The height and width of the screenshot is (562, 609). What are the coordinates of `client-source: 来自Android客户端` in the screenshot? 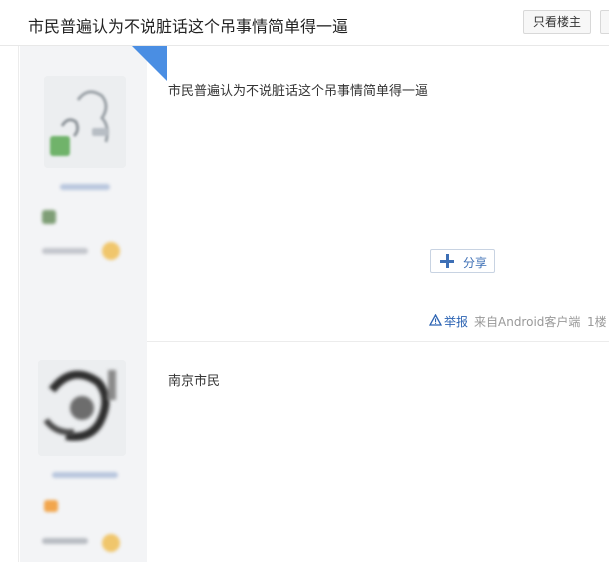 It's located at (527, 322).